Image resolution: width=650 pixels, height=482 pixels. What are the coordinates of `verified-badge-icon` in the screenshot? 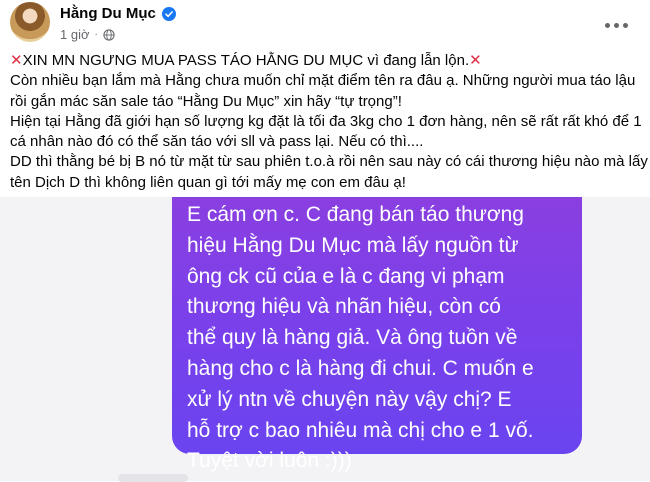 It's located at (168, 13).